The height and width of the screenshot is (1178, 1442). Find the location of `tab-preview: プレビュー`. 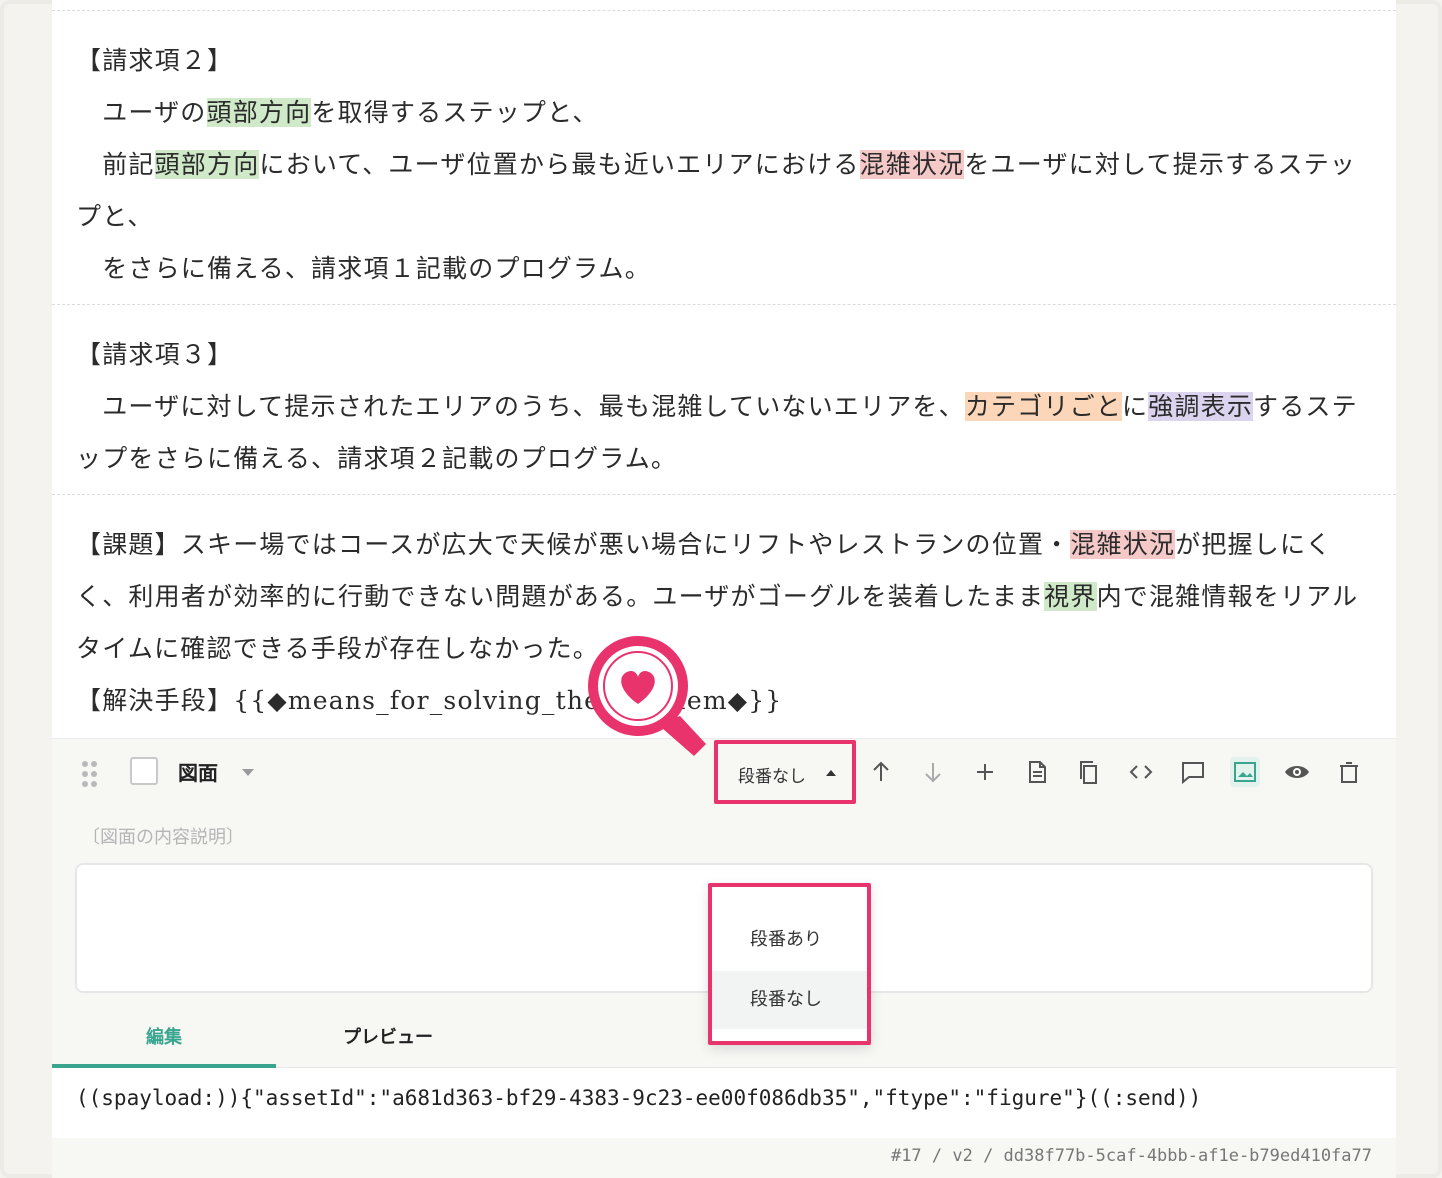

tab-preview: プレビュー is located at coordinates (388, 1039).